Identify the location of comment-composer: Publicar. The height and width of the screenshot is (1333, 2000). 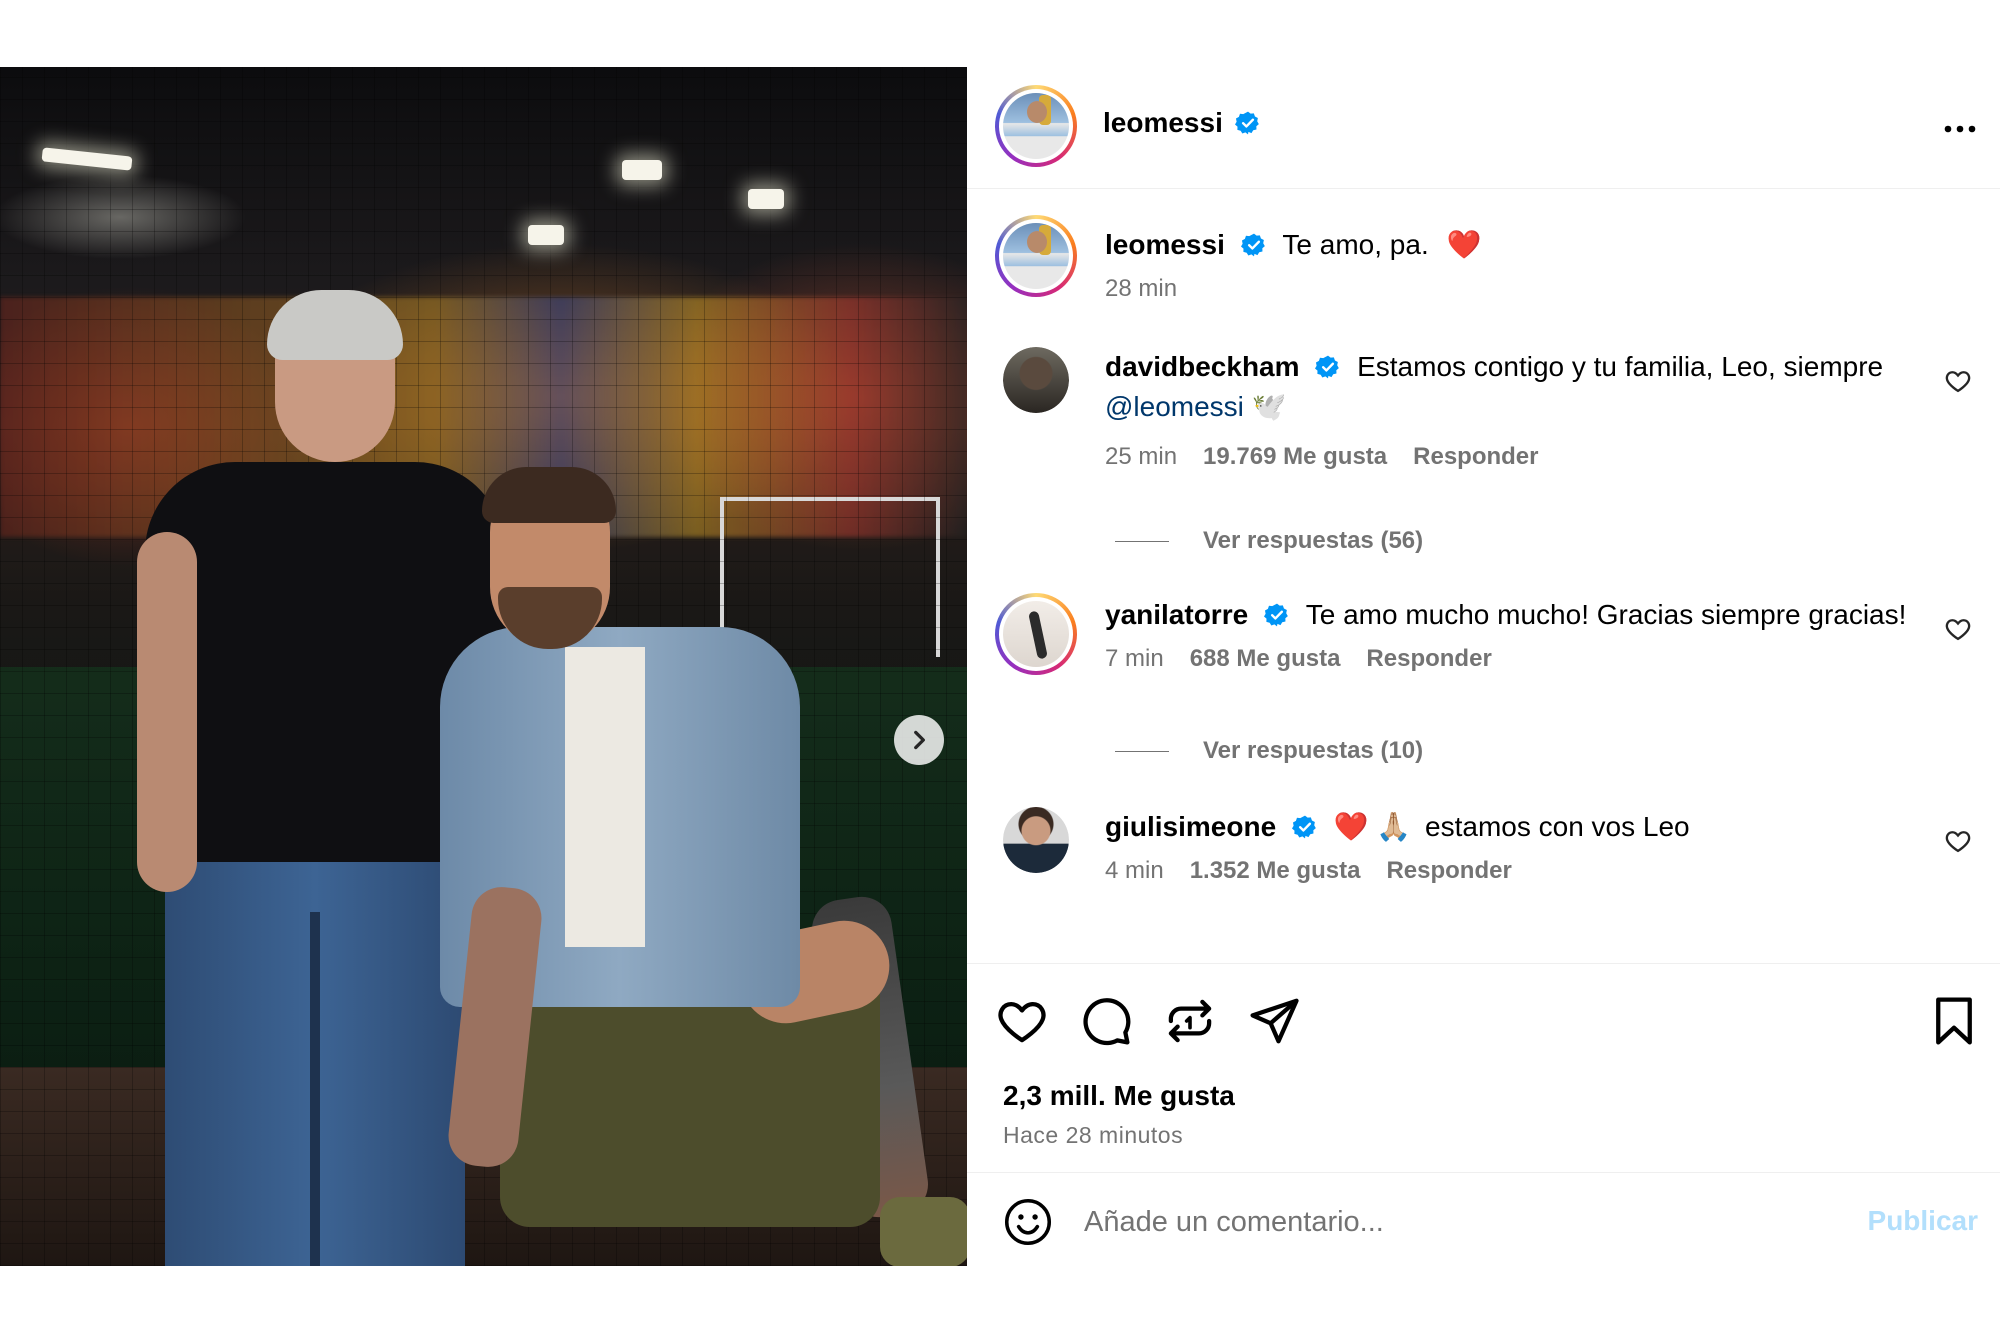
(1483, 1219).